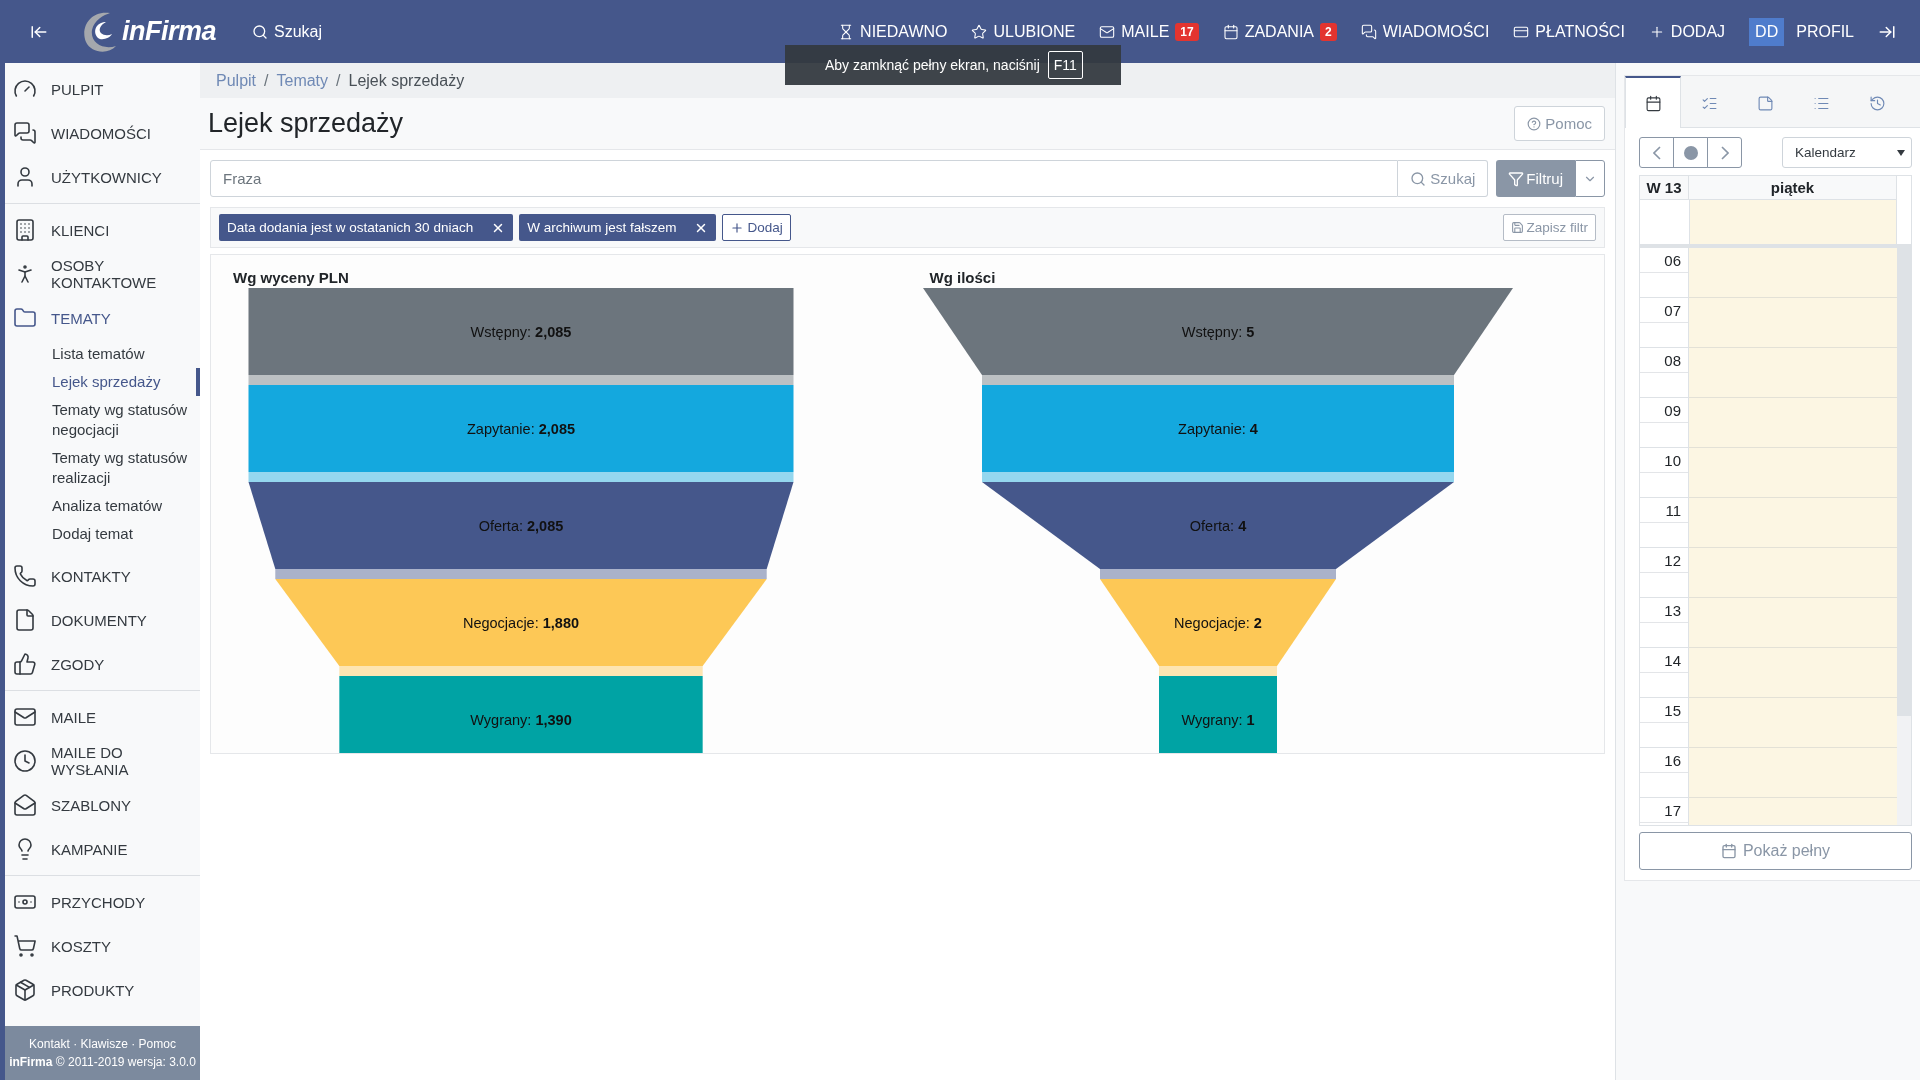  Describe the element at coordinates (1217, 428) in the screenshot. I see `funnel-label: Zapytanie: 4` at that location.